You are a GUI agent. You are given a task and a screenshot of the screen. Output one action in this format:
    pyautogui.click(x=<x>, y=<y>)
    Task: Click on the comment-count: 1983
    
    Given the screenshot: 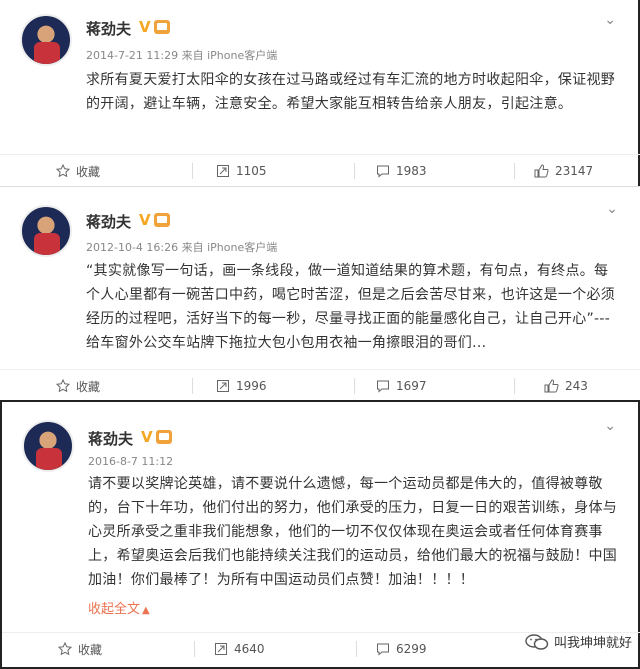 What is the action you would take?
    pyautogui.click(x=411, y=171)
    